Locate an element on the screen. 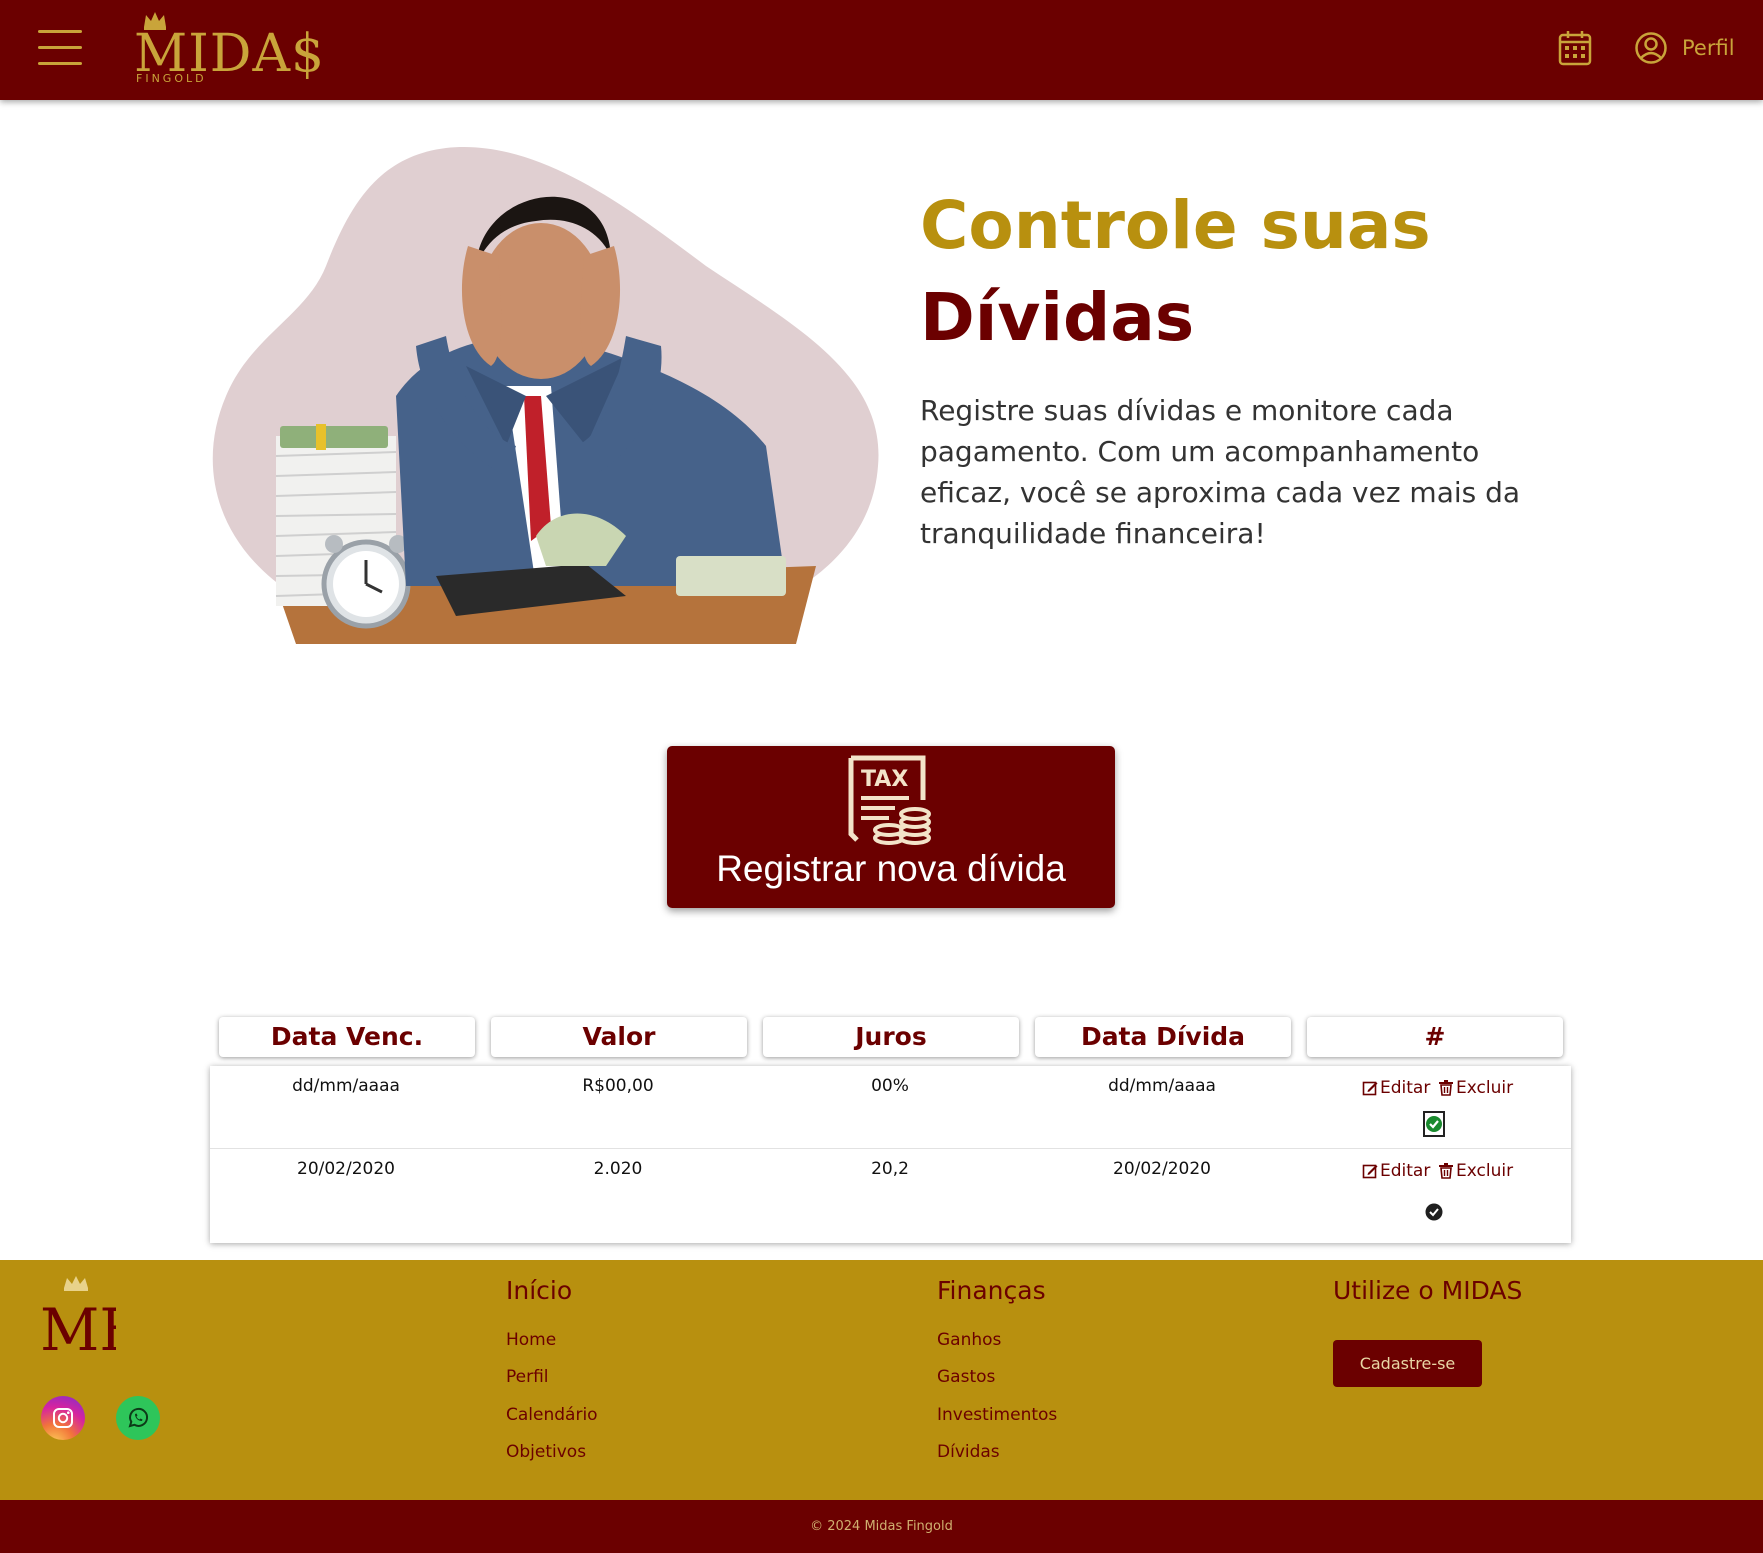 This screenshot has height=1553, width=1763. row-divider is located at coordinates (890, 1148).